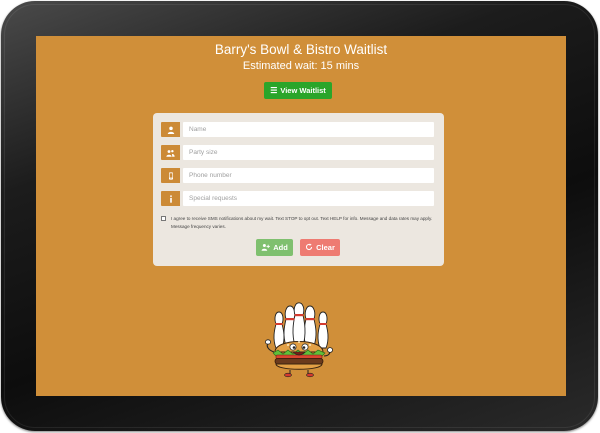 The width and height of the screenshot is (600, 433). I want to click on add-button: Add, so click(274, 247).